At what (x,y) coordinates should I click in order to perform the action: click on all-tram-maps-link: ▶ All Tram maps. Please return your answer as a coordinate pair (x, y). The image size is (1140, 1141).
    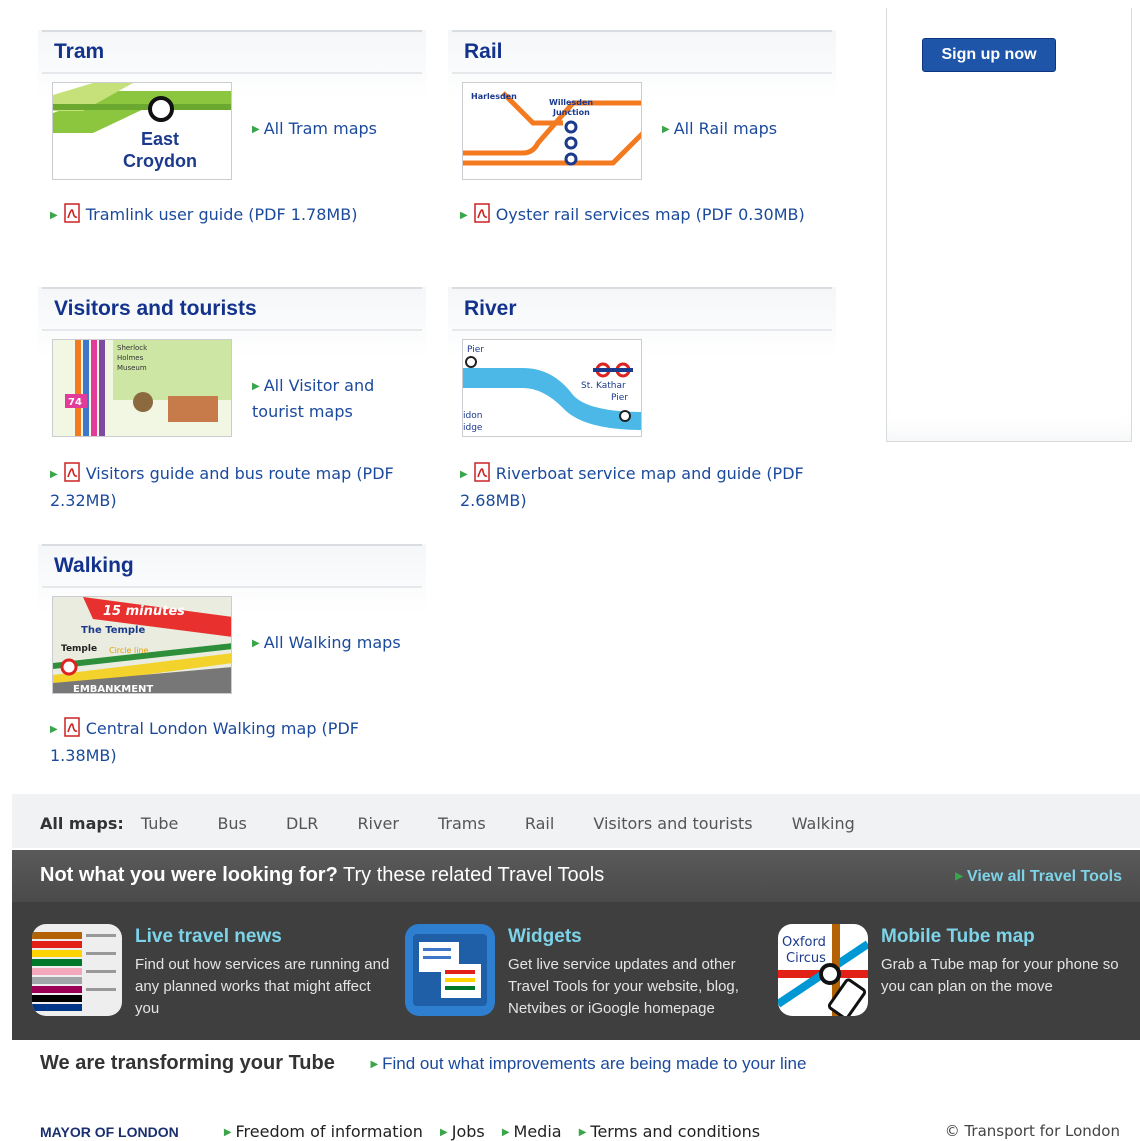
    Looking at the image, I should click on (332, 129).